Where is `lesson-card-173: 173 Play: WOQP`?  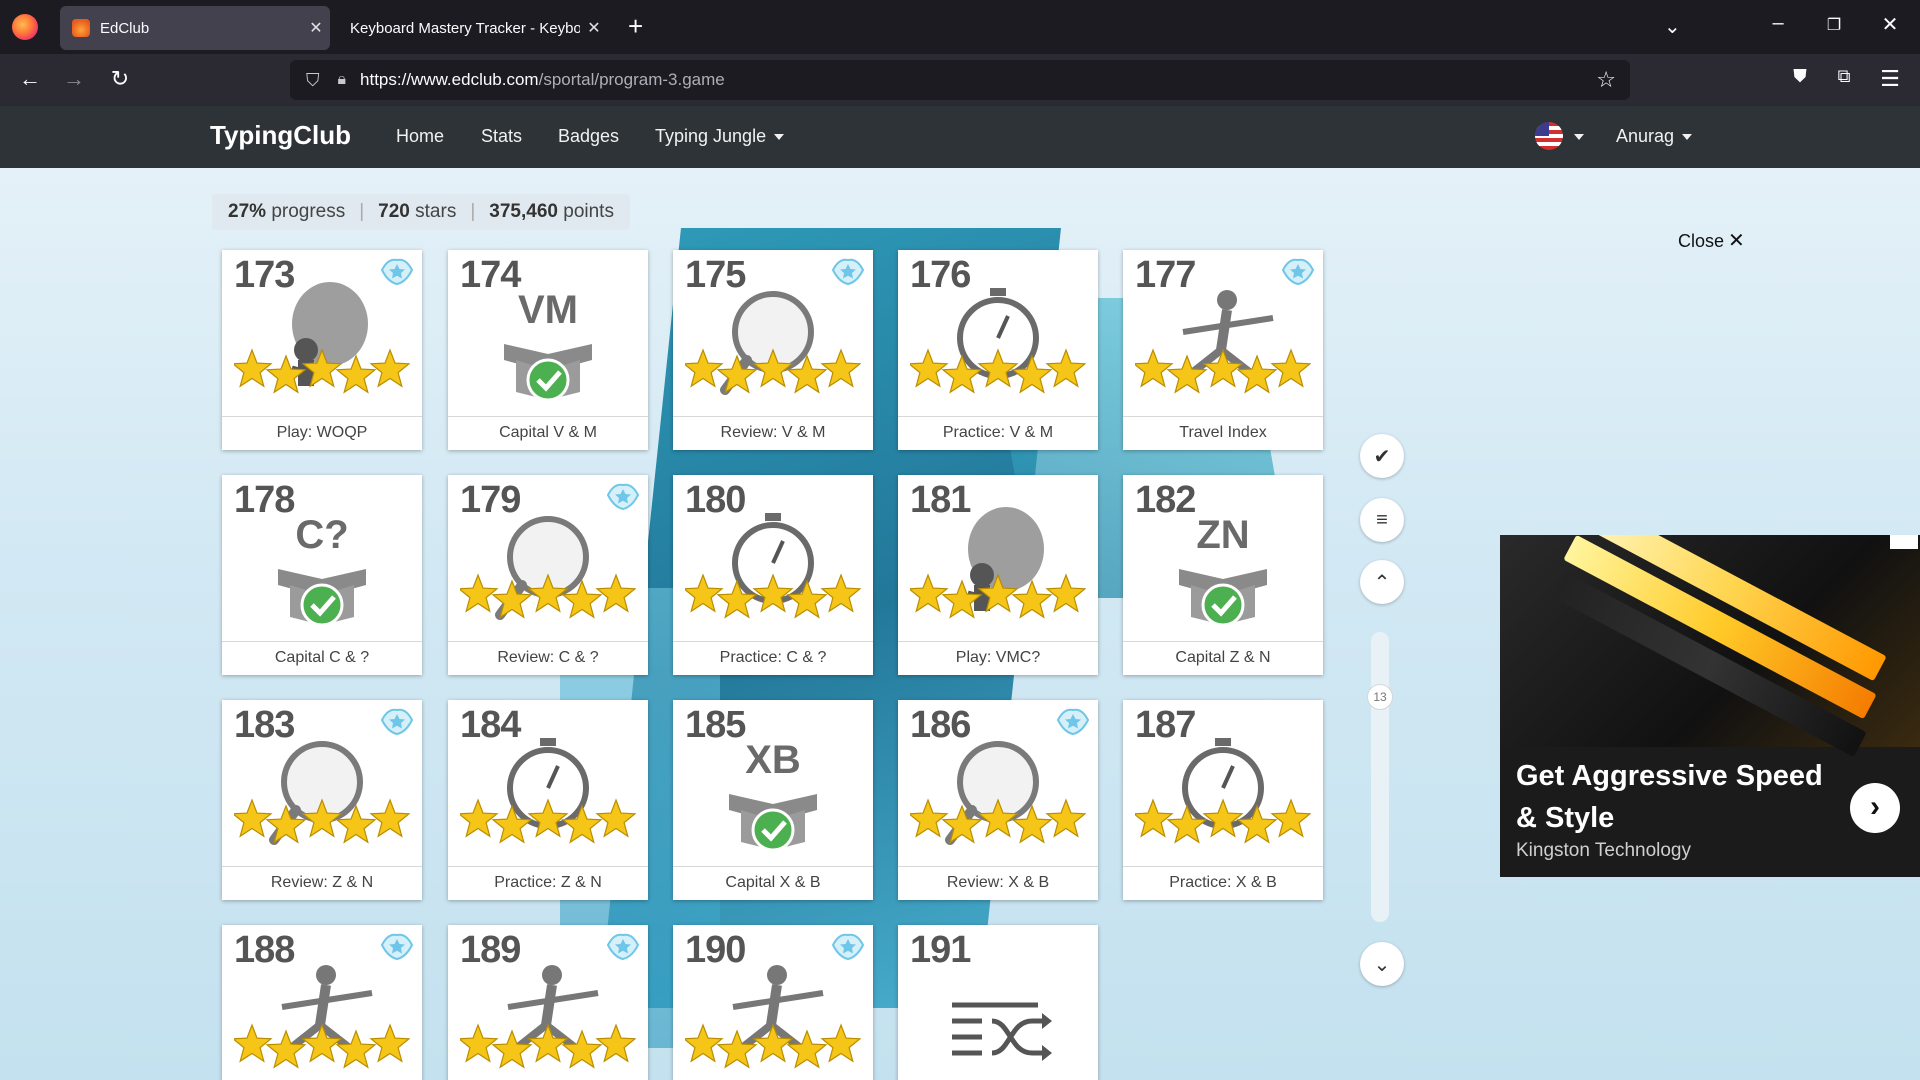 lesson-card-173: 173 Play: WOQP is located at coordinates (322, 350).